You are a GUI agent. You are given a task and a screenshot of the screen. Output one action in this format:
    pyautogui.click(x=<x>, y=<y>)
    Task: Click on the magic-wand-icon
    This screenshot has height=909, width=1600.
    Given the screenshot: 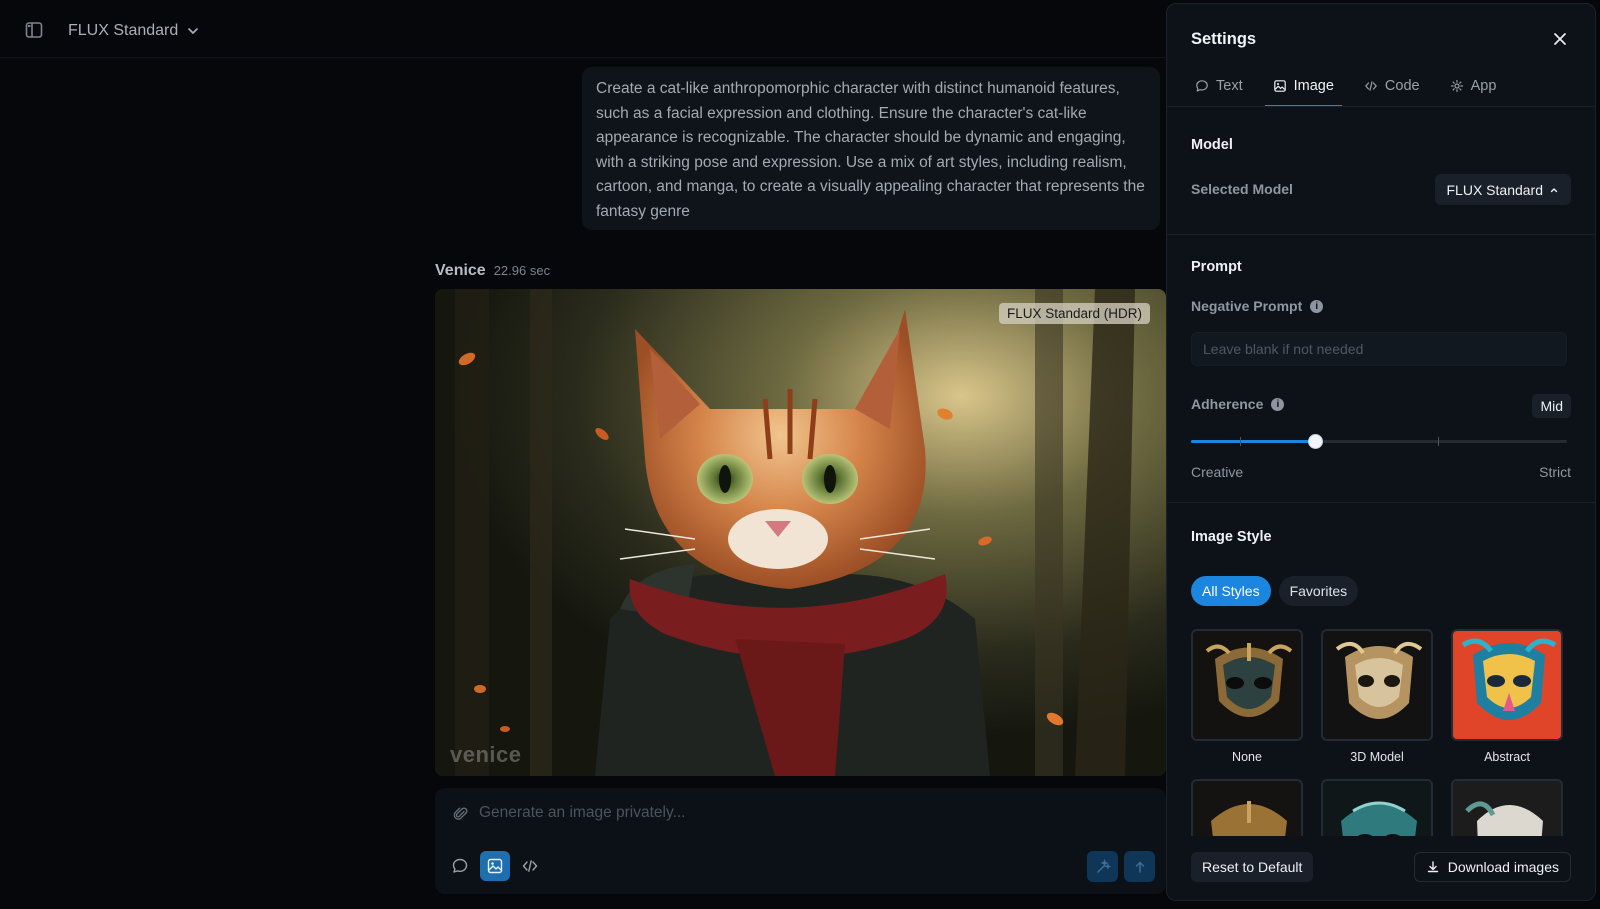 What is the action you would take?
    pyautogui.click(x=1103, y=865)
    